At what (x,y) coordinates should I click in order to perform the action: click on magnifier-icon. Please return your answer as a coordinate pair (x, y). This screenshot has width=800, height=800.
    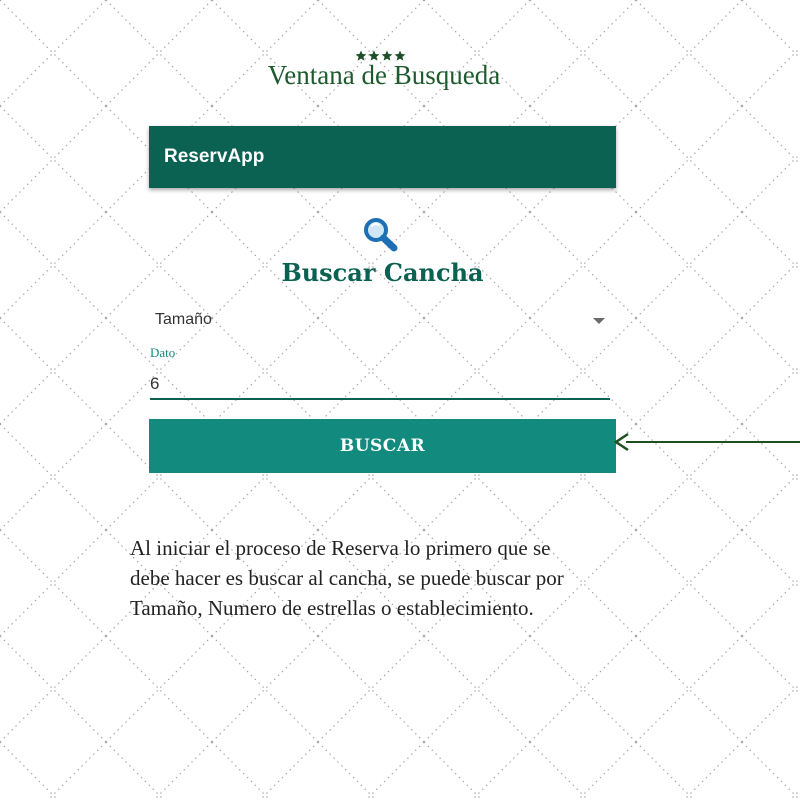
    Looking at the image, I should click on (381, 235).